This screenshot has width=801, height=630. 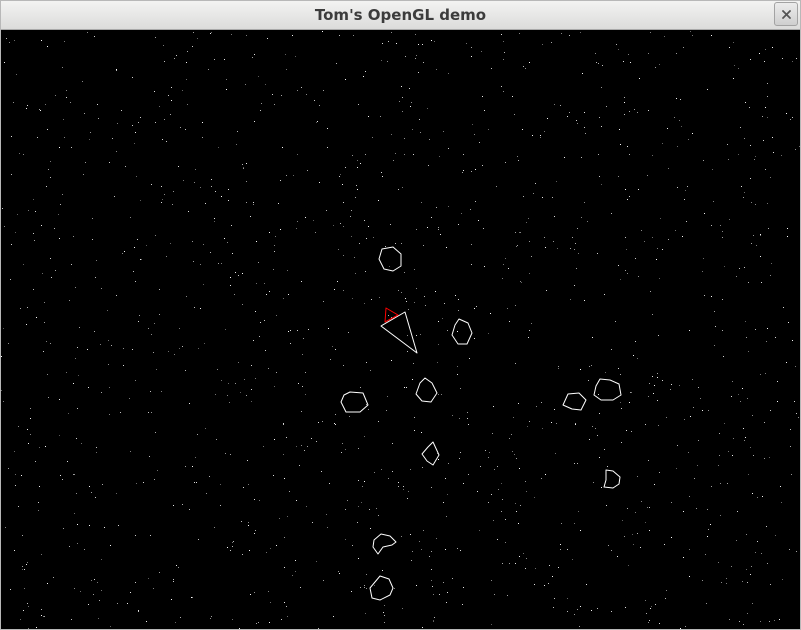 I want to click on title-bar: Tom's OpenGL demo, so click(x=400, y=15).